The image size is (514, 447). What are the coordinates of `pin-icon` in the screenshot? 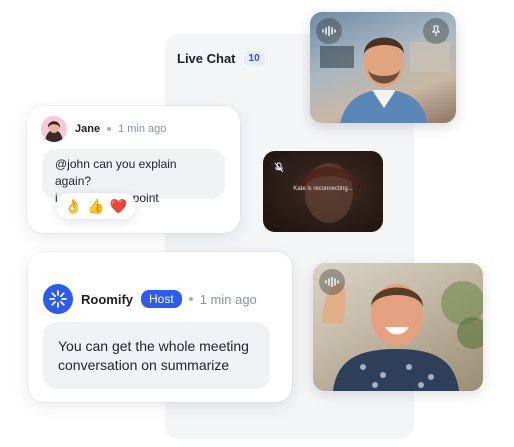 It's located at (436, 31).